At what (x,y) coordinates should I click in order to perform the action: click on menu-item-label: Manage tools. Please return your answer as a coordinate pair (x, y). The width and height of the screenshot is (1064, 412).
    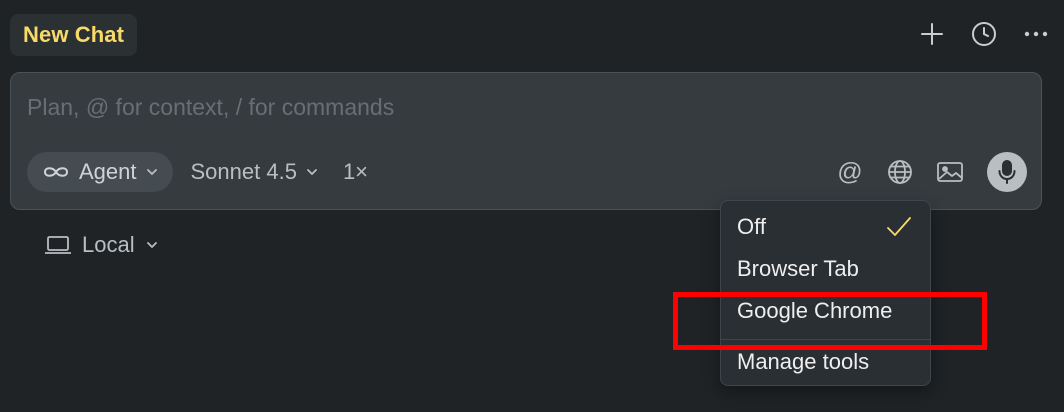
    Looking at the image, I should click on (803, 361).